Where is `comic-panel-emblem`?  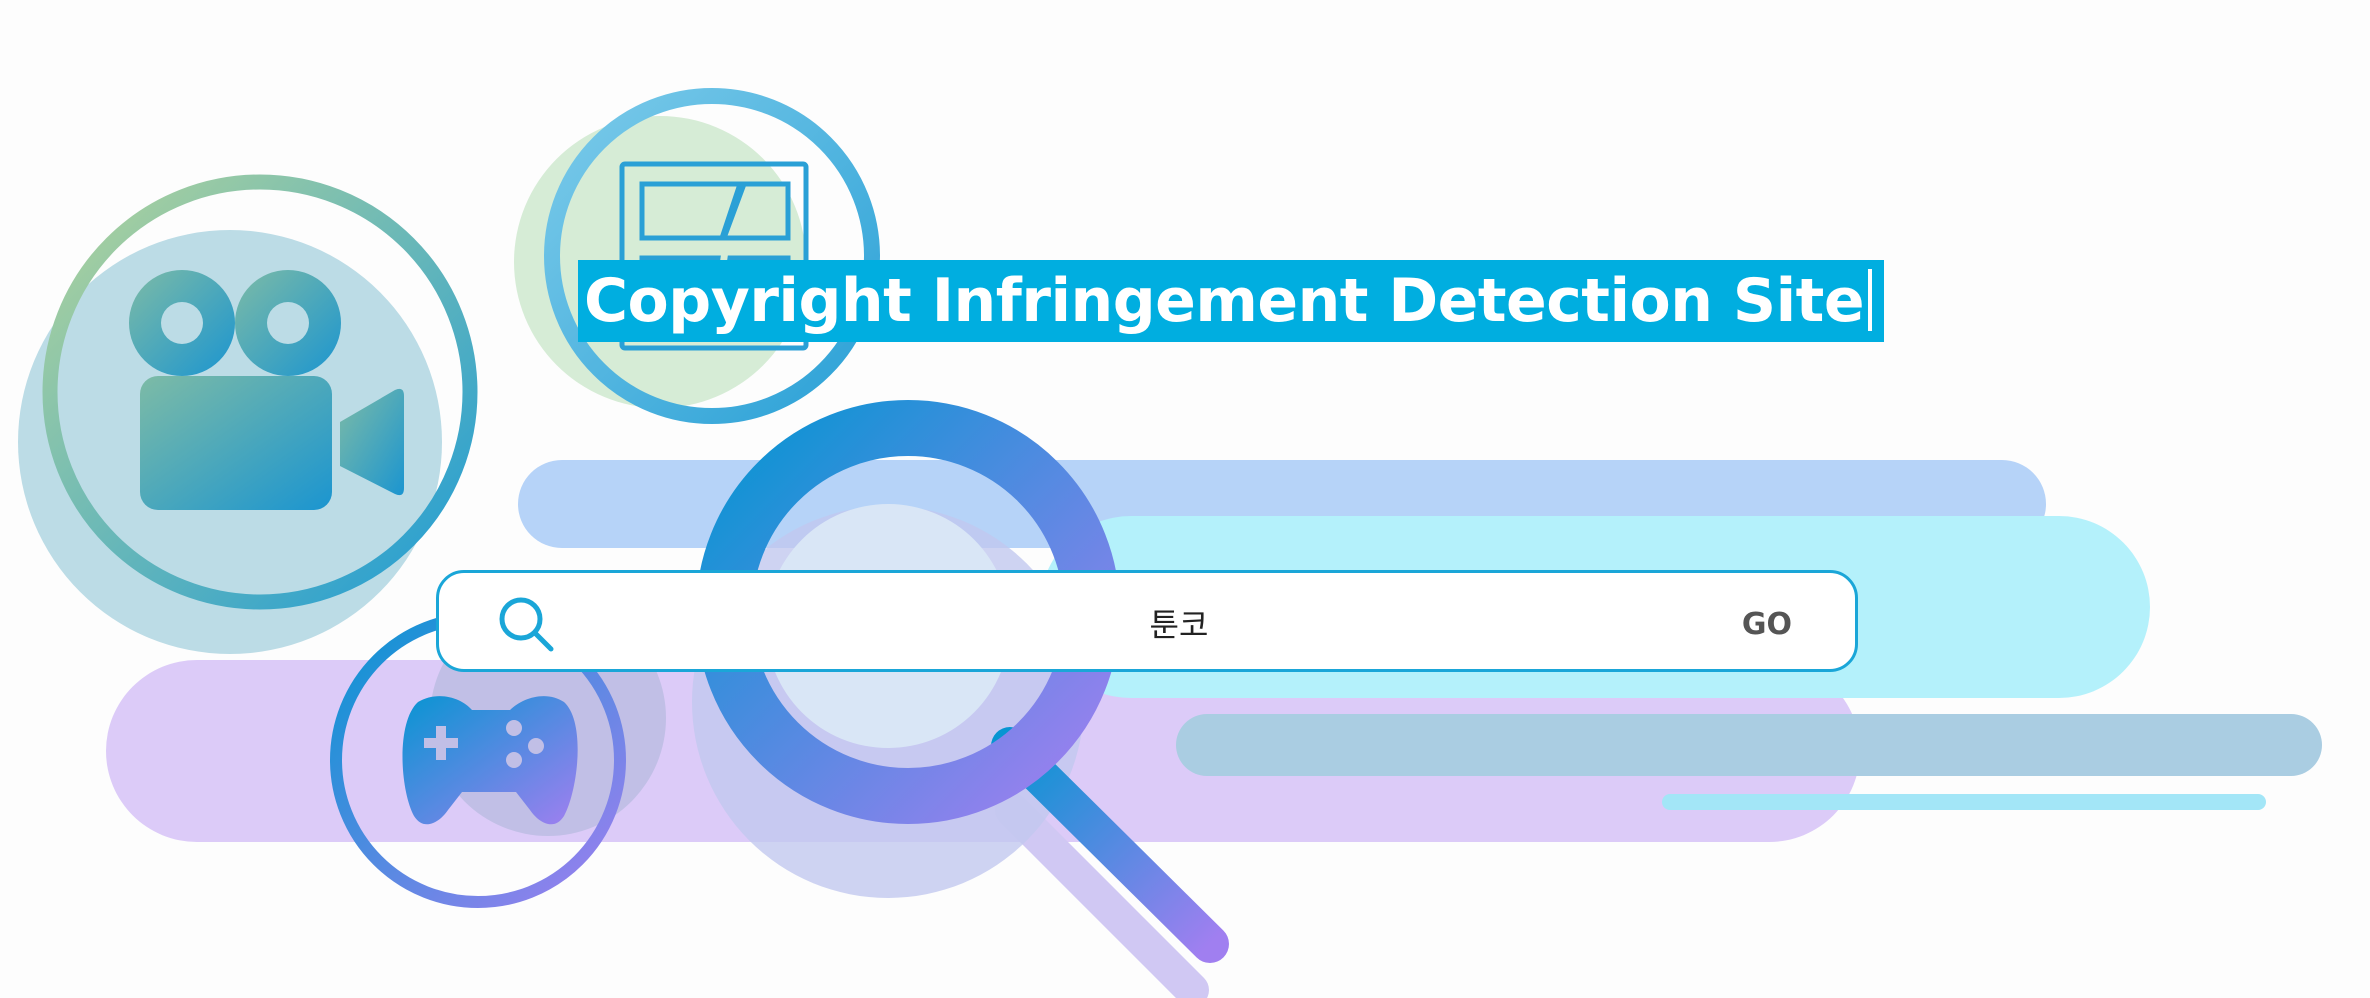
comic-panel-emblem is located at coordinates (697, 256).